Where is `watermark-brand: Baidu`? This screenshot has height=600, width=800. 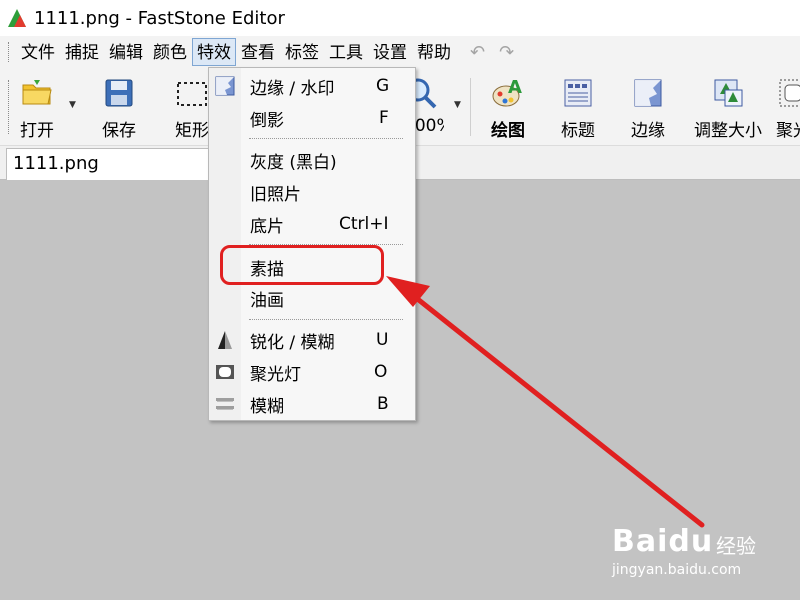
watermark-brand: Baidu is located at coordinates (663, 541).